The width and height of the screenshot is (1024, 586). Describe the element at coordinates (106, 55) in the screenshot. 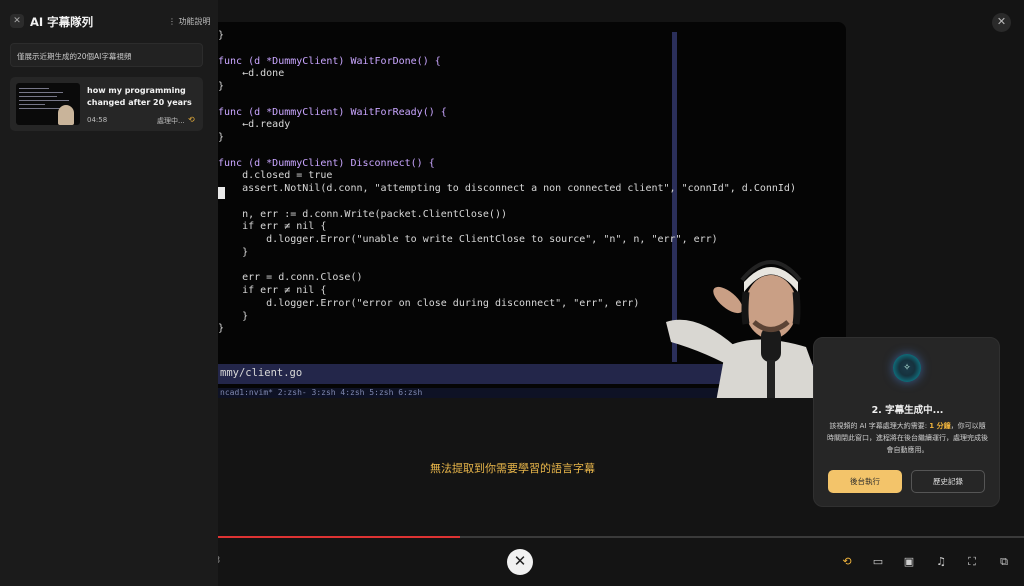

I see `queue-notice: 僅展示近期生成的20個AI字幕視頻` at that location.